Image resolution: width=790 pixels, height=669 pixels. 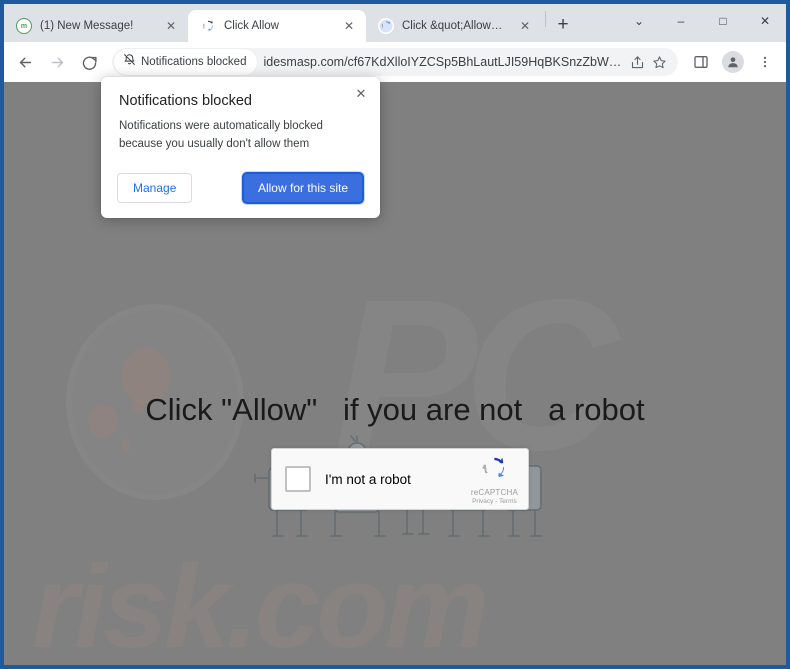 I want to click on manage-button: Manage, so click(x=155, y=187).